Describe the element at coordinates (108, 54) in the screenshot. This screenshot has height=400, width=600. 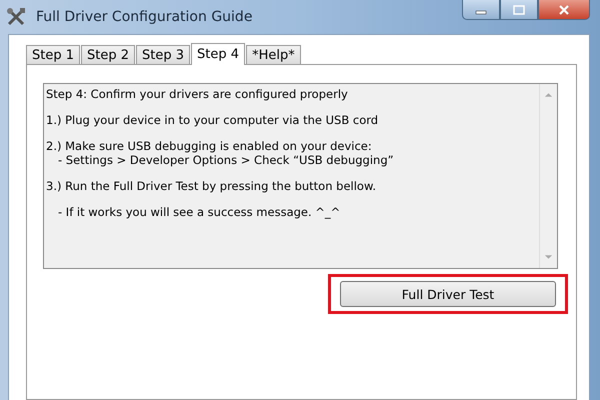
I see `tab: Step 2` at that location.